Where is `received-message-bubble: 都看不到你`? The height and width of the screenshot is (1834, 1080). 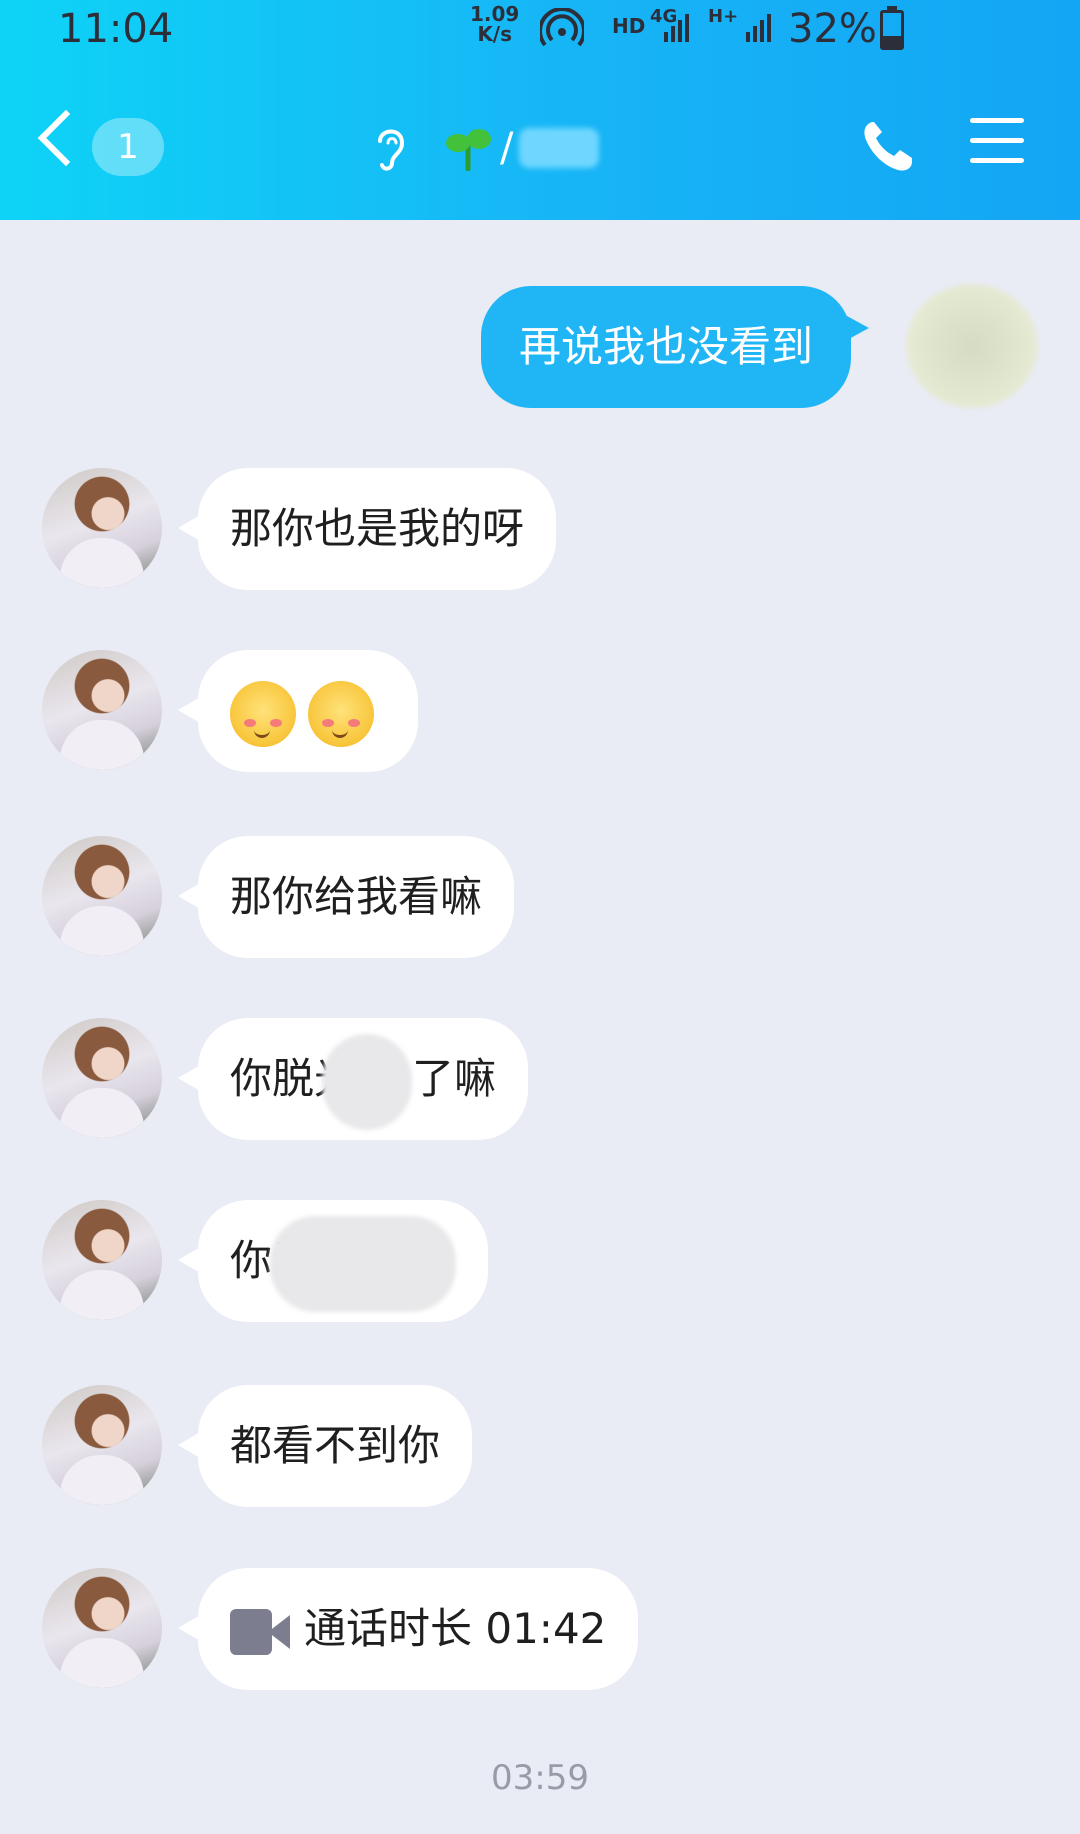
received-message-bubble: 都看不到你 is located at coordinates (325, 1446).